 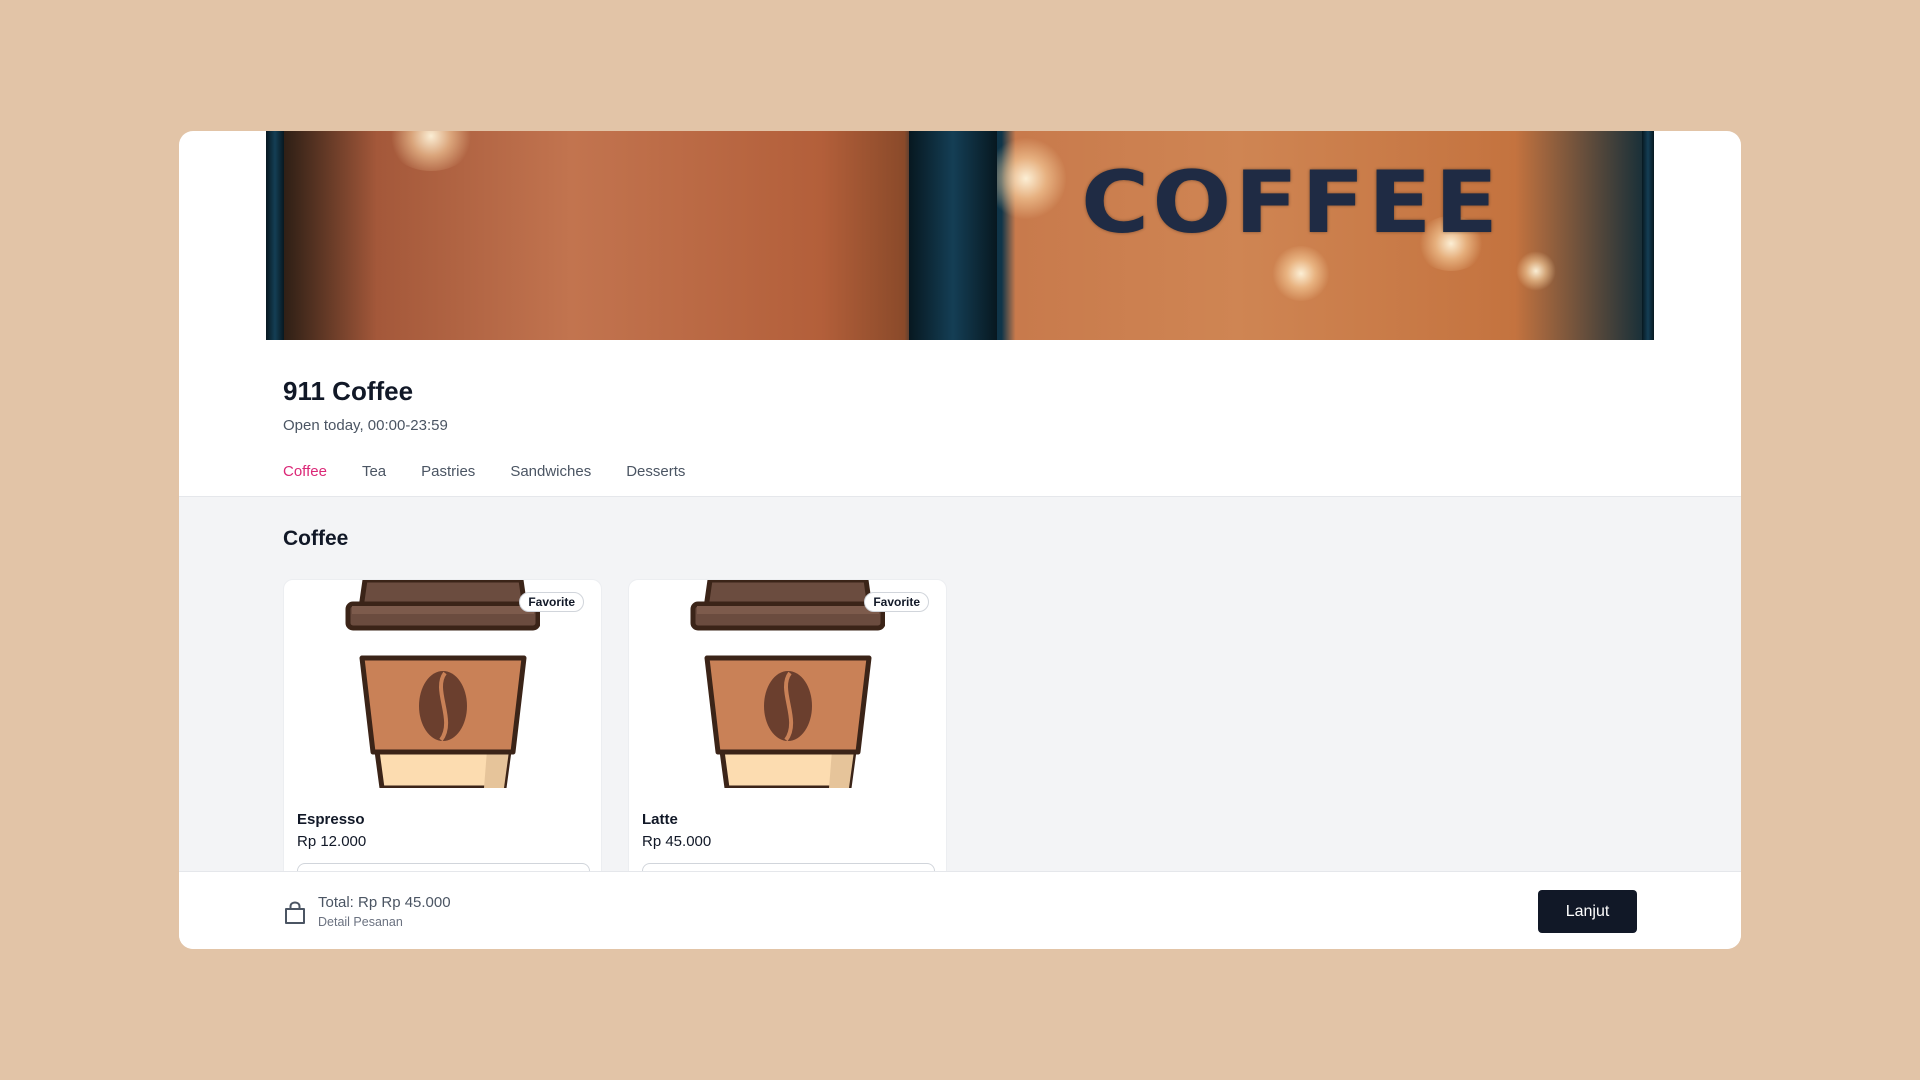 I want to click on tab-pastries: Pastries, so click(x=448, y=471).